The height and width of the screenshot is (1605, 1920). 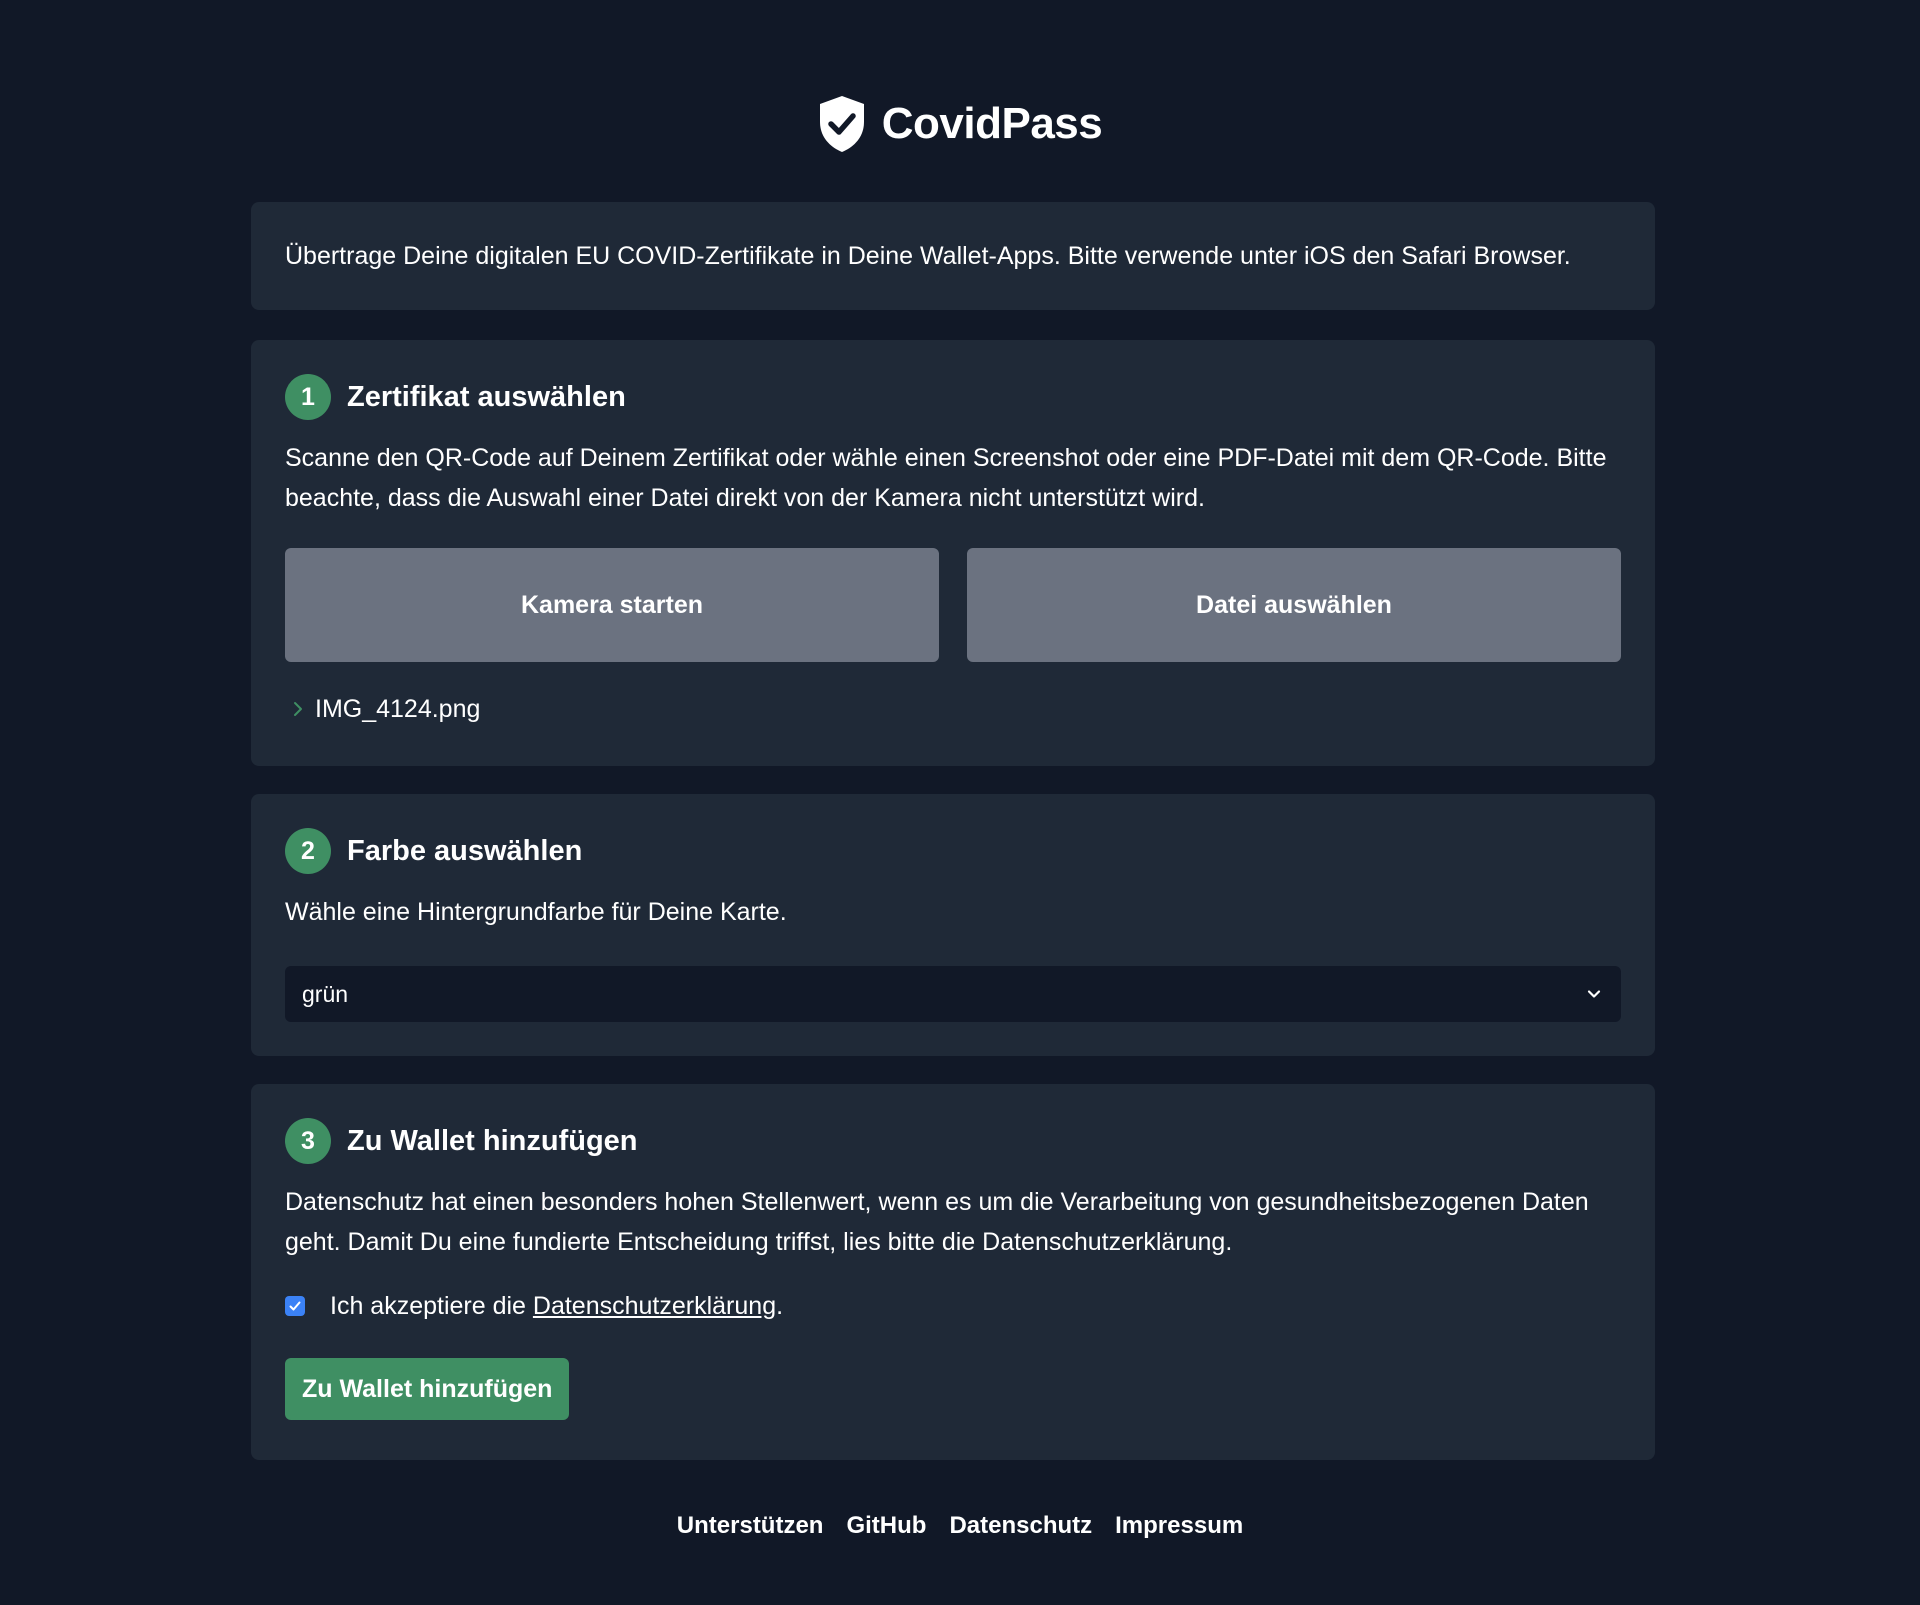 I want to click on privacy-policy-link: Datenschutzerklärung, so click(x=654, y=1306).